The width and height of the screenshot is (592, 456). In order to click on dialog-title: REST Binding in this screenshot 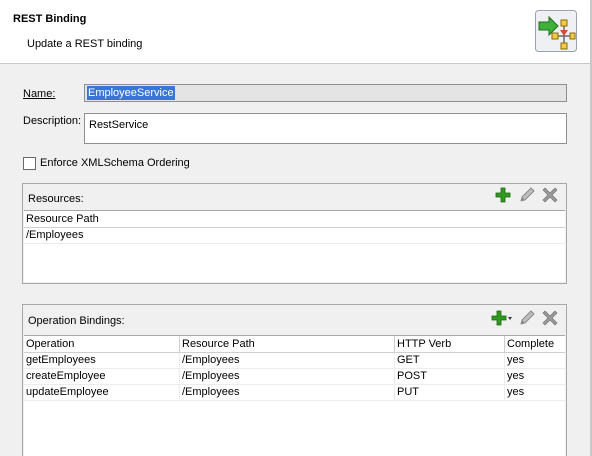, I will do `click(50, 19)`.